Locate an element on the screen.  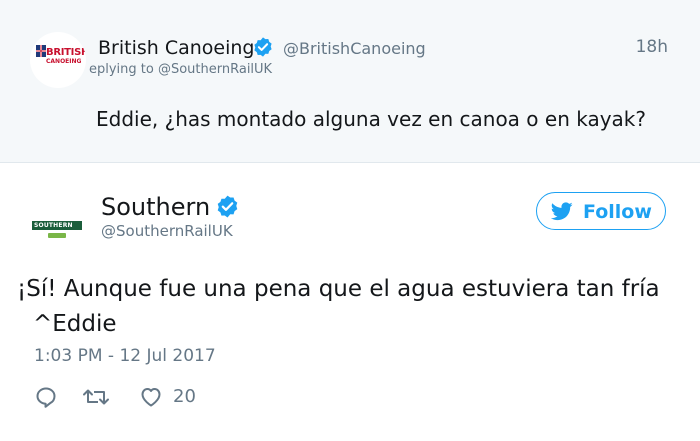
union-jack-icon is located at coordinates (41, 51).